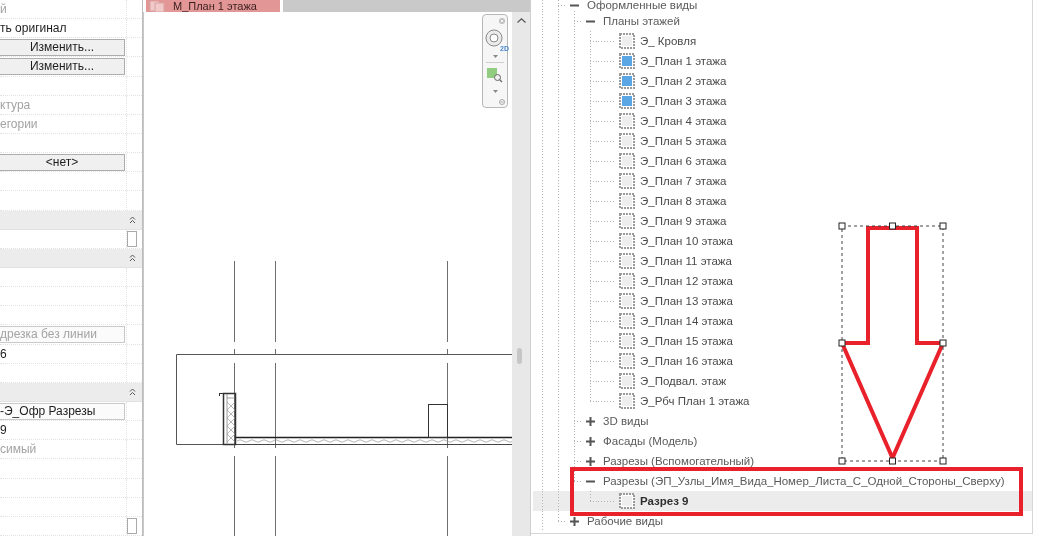  I want to click on property-value: ктура, so click(15, 104).